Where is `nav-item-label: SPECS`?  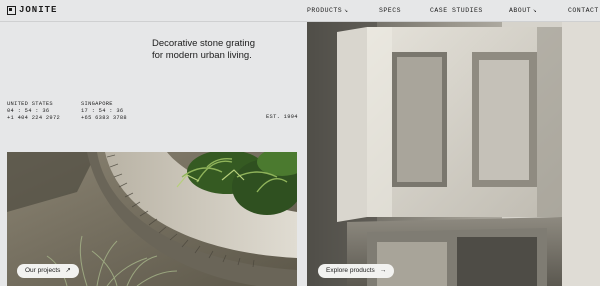 nav-item-label: SPECS is located at coordinates (390, 10).